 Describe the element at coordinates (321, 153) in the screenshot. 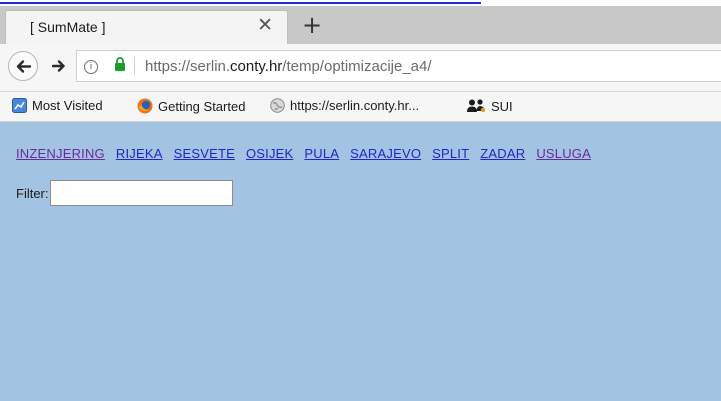

I see `link-pula: PULA` at that location.